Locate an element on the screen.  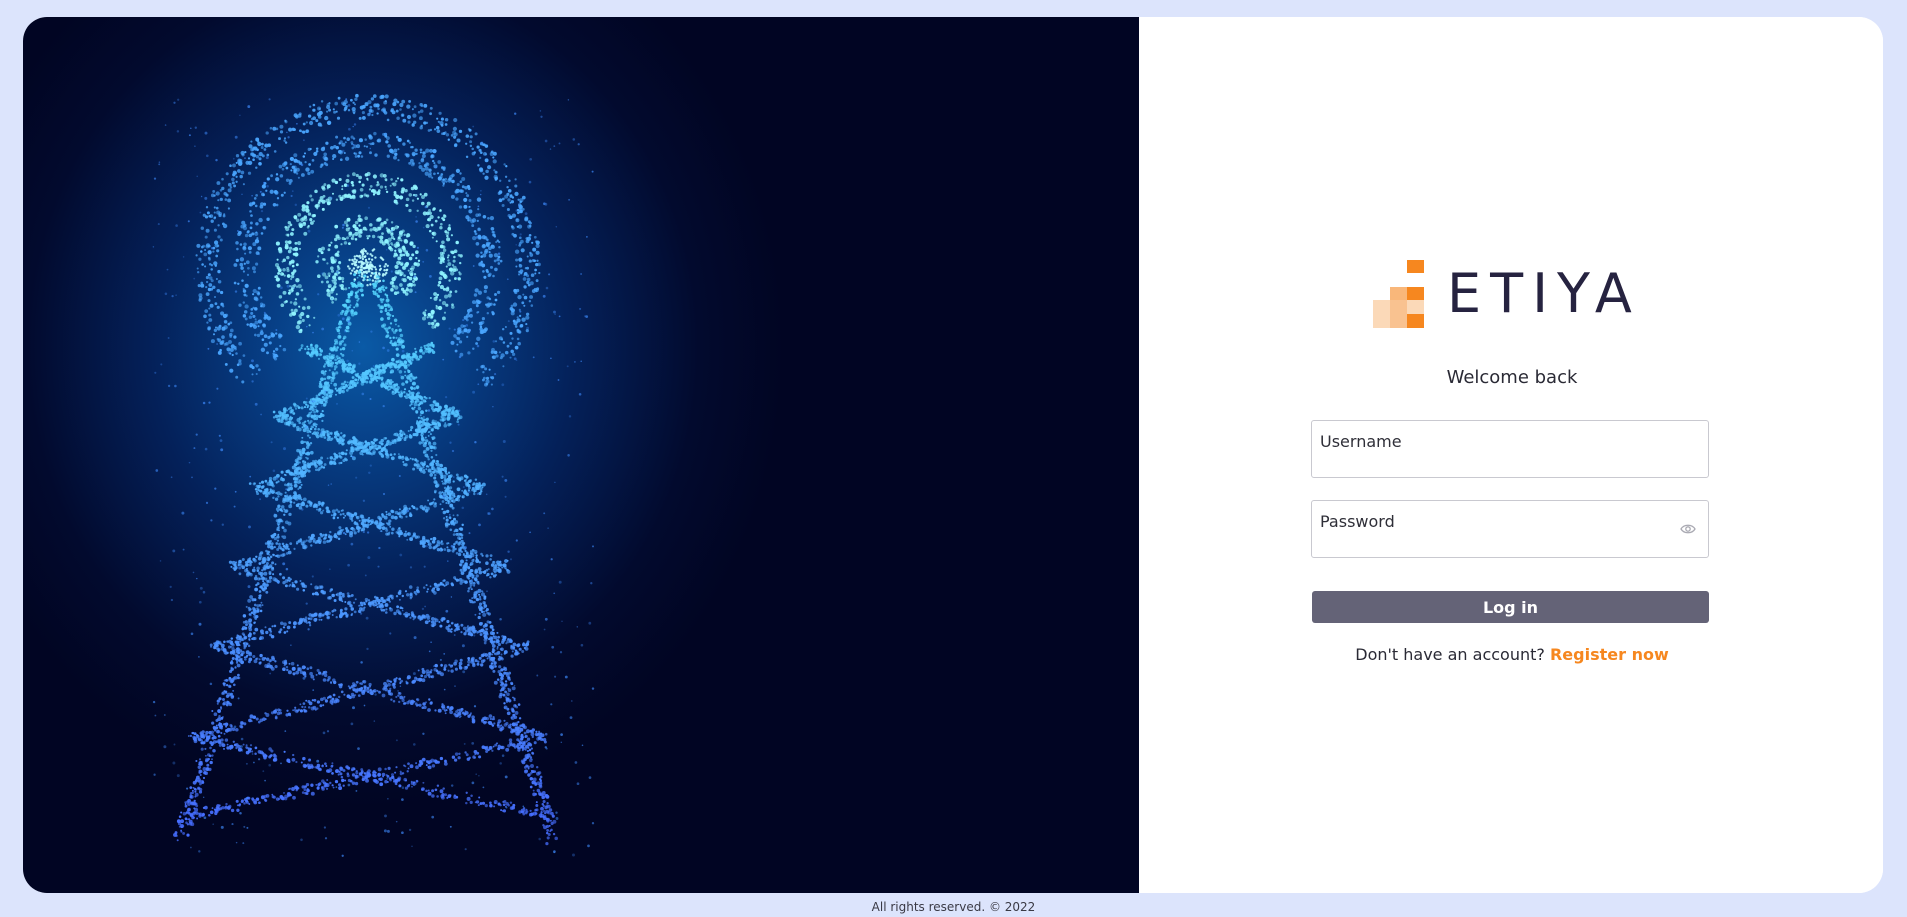
password-field: Password is located at coordinates (1510, 529).